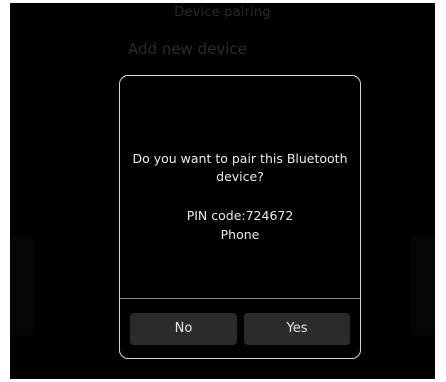  What do you see at coordinates (423, 285) in the screenshot?
I see `background-right-edge` at bounding box center [423, 285].